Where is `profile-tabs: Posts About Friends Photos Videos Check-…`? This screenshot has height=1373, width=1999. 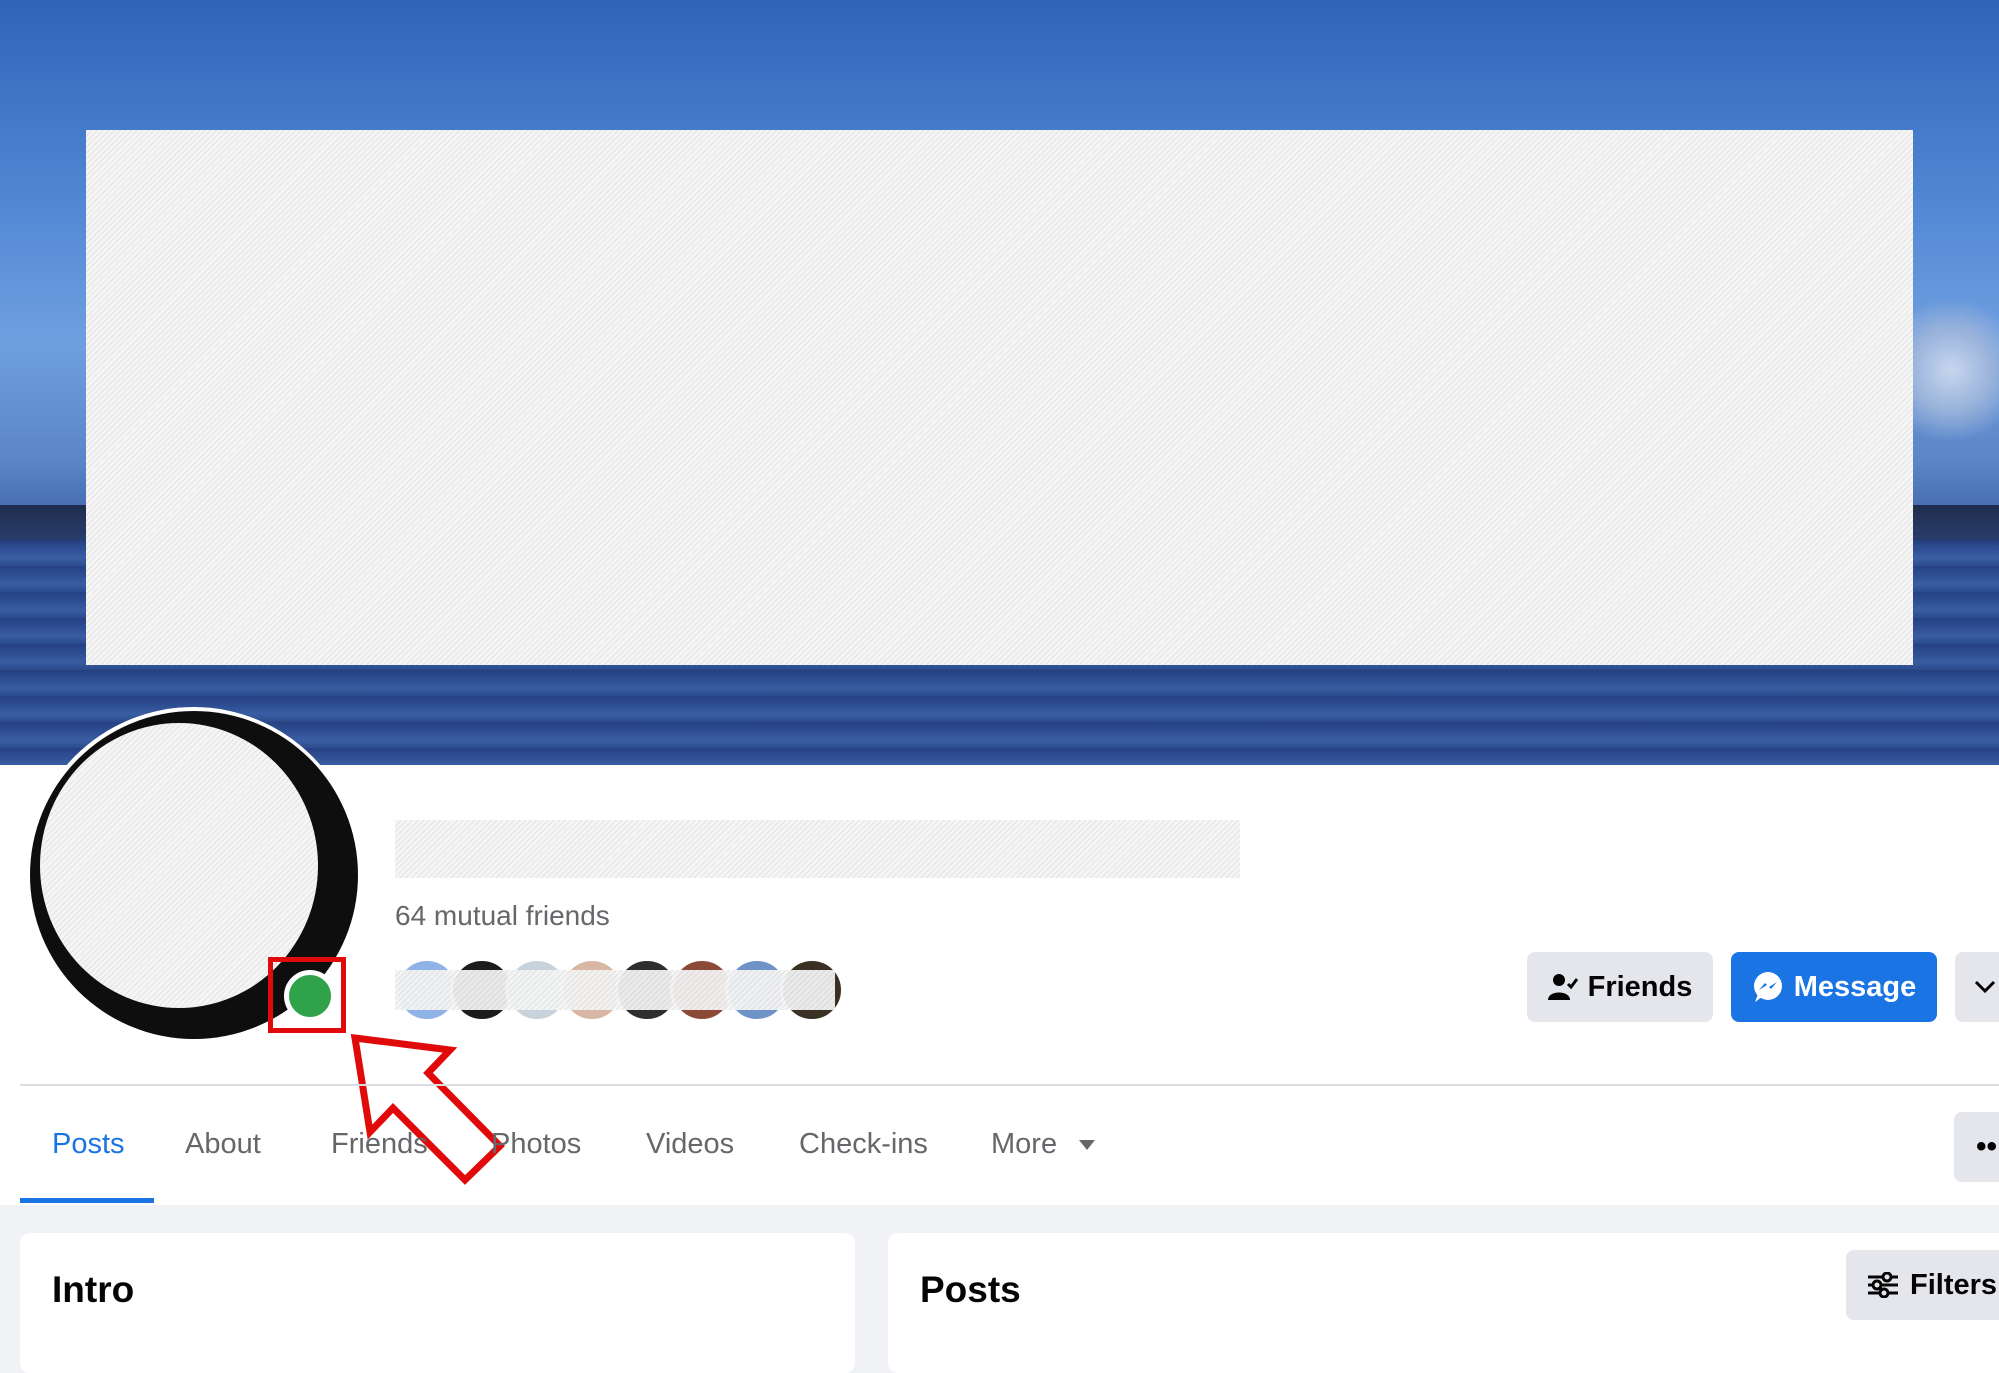 profile-tabs: Posts About Friends Photos Videos Check-… is located at coordinates (1009, 1146).